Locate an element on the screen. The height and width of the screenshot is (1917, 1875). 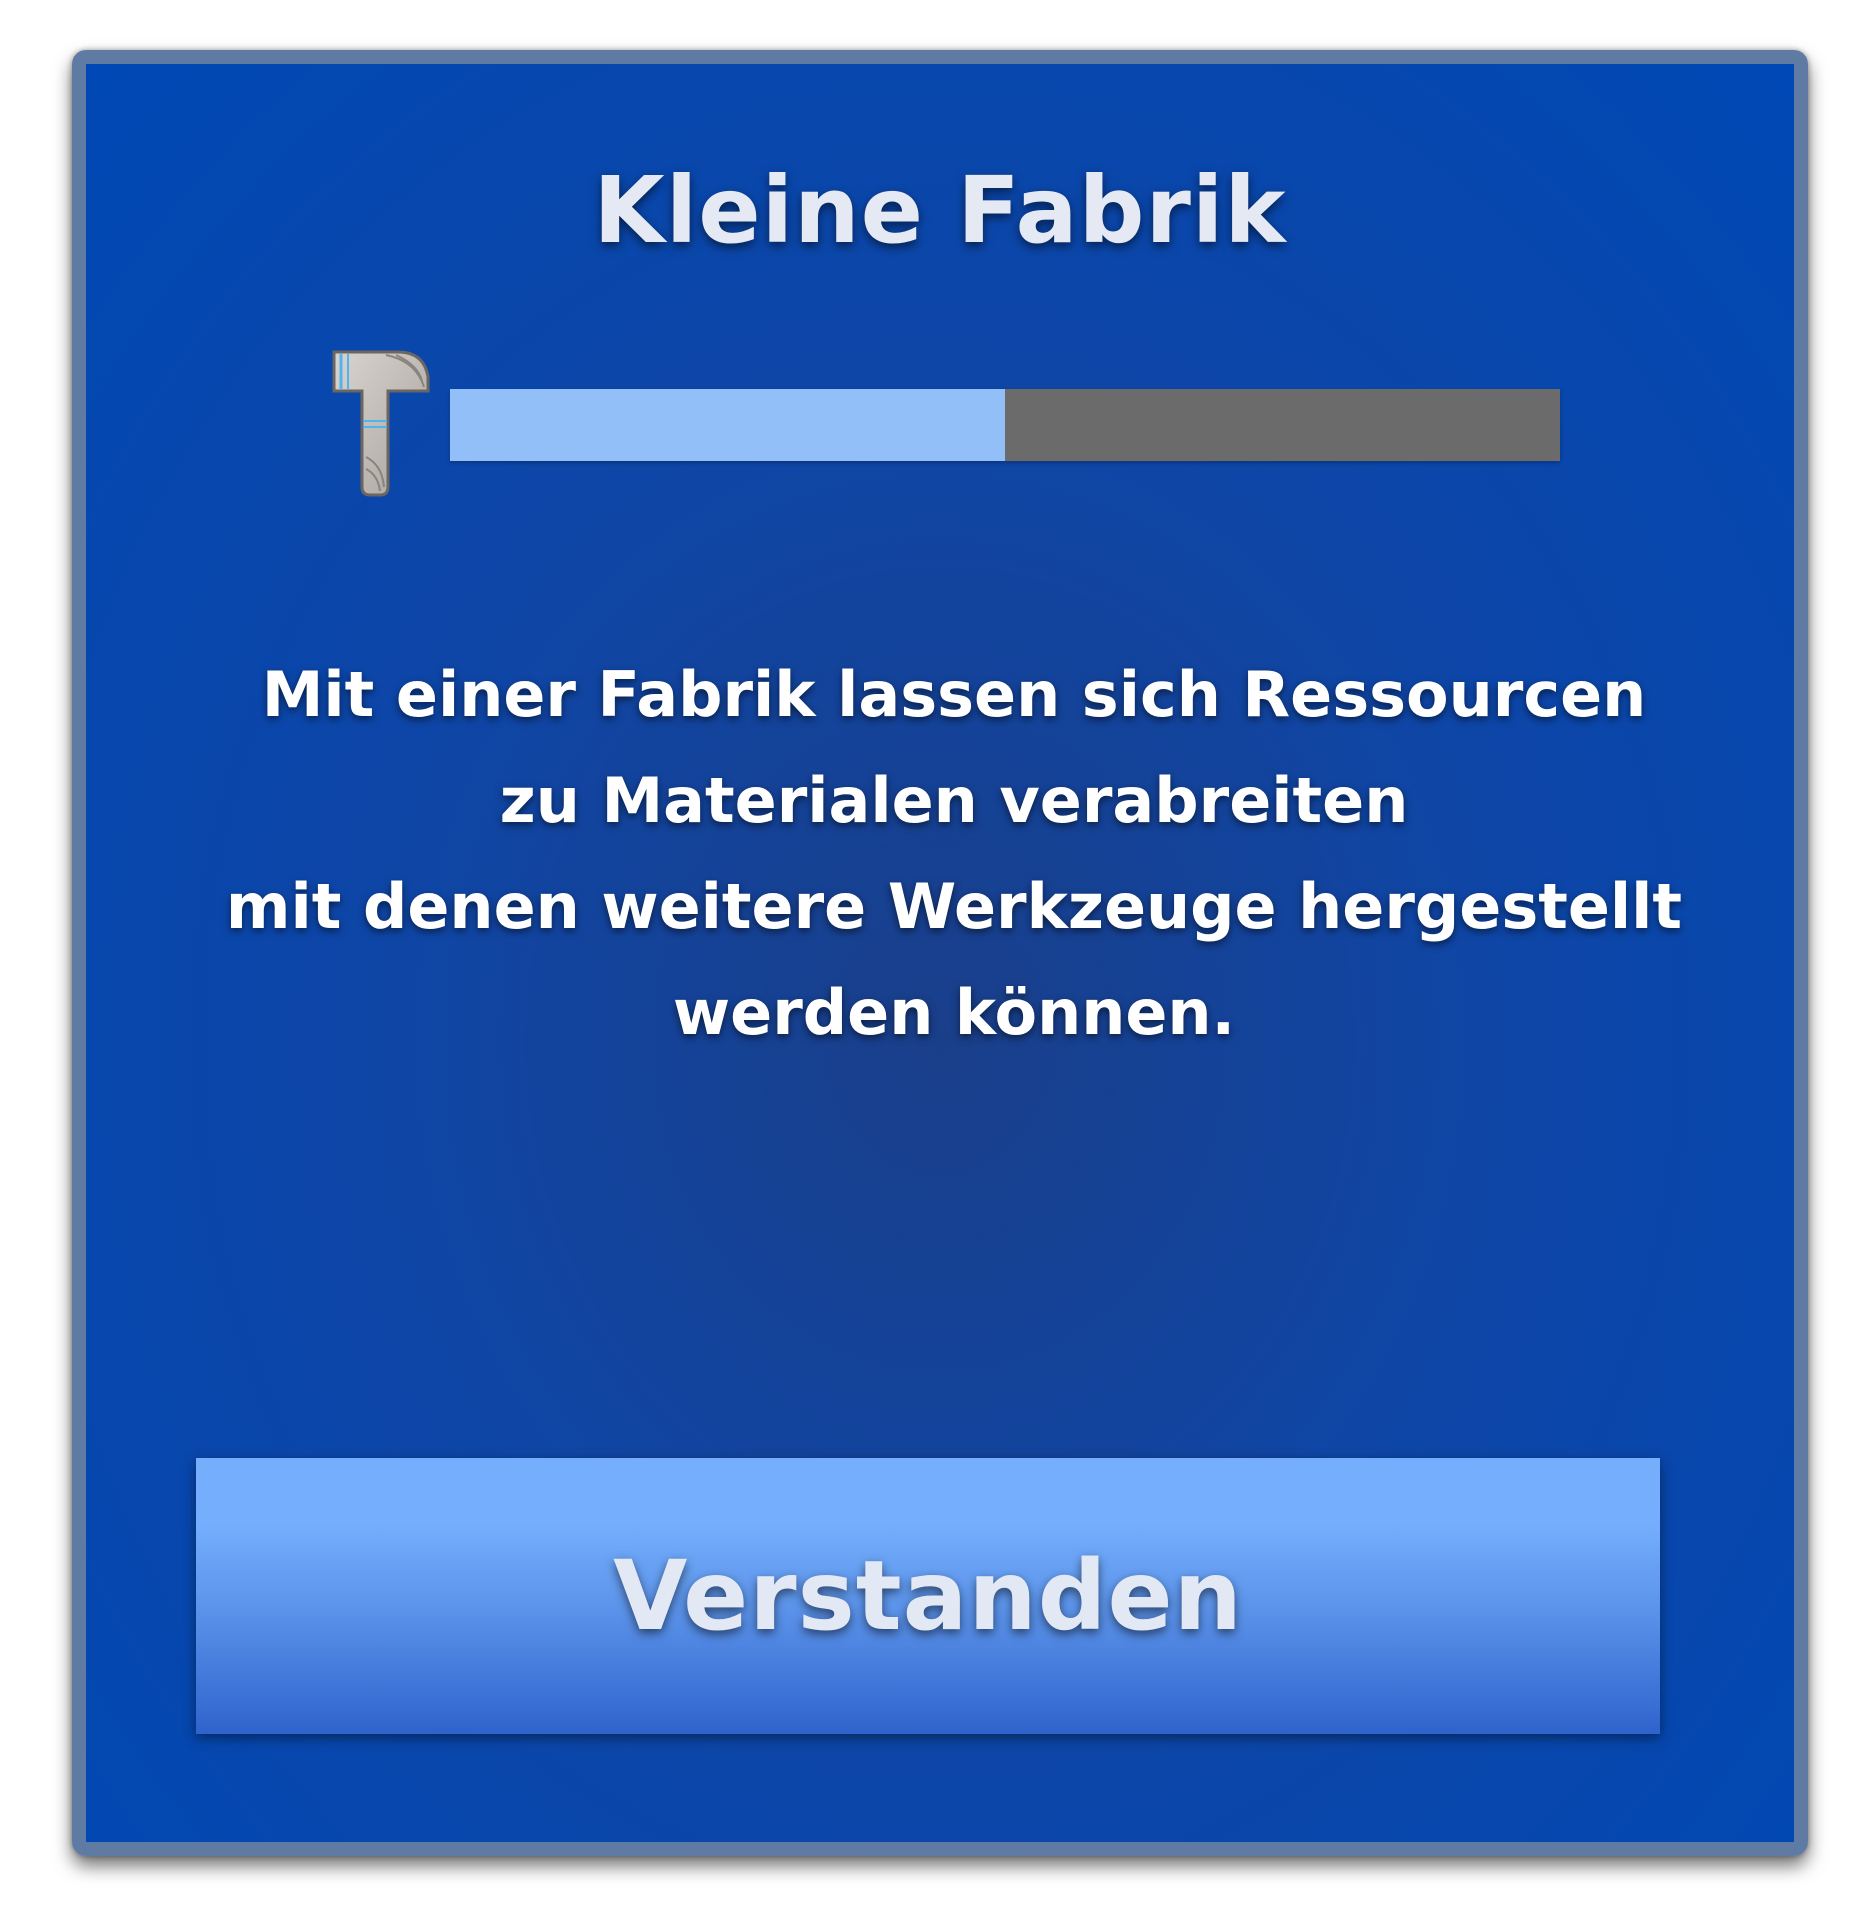
message-line: mit denen weitere Werkzeuge hergestellt is located at coordinates (954, 906).